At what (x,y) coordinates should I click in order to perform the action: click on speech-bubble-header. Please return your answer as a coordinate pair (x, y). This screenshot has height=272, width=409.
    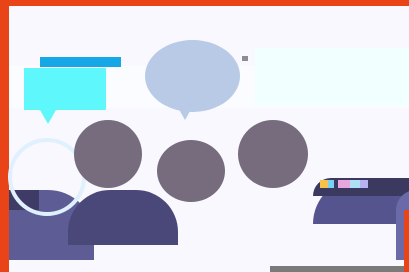
    Looking at the image, I should click on (80, 62).